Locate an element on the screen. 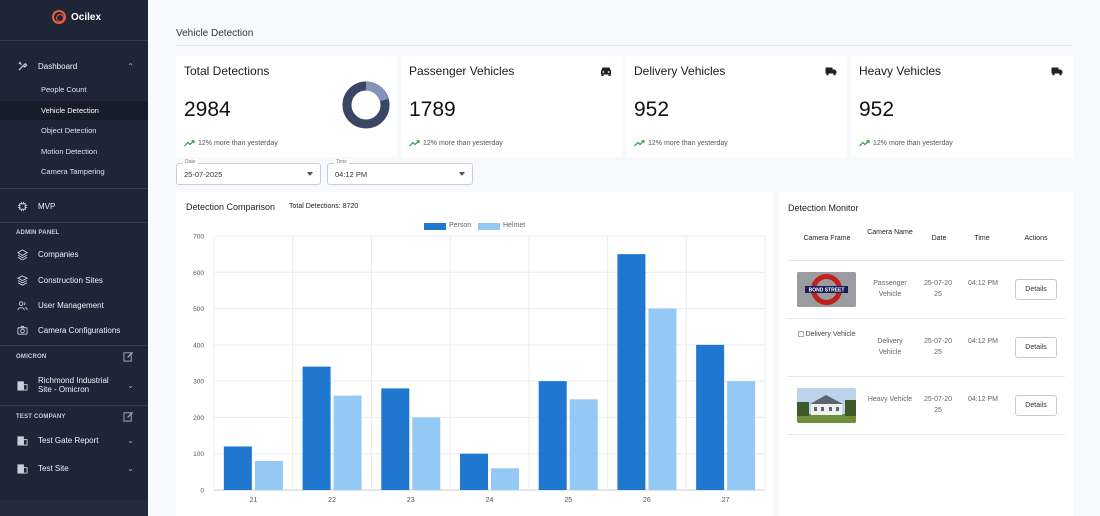 Image resolution: width=1100 pixels, height=516 pixels. layers-icon is located at coordinates (22, 254).